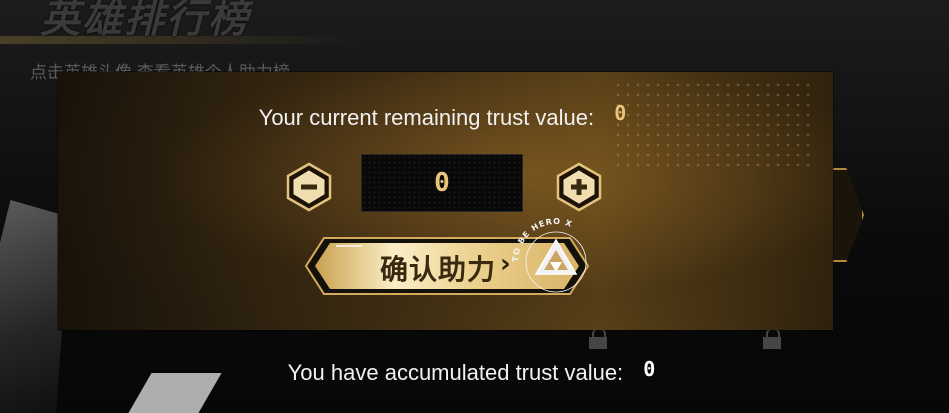  What do you see at coordinates (426, 117) in the screenshot?
I see `remaining-trust-label: Your current remaining trust value:` at bounding box center [426, 117].